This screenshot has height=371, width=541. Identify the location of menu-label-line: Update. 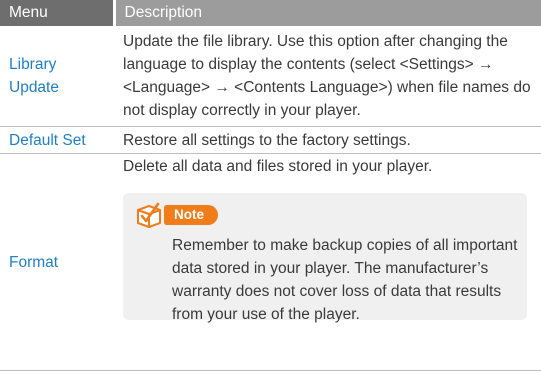
(34, 87).